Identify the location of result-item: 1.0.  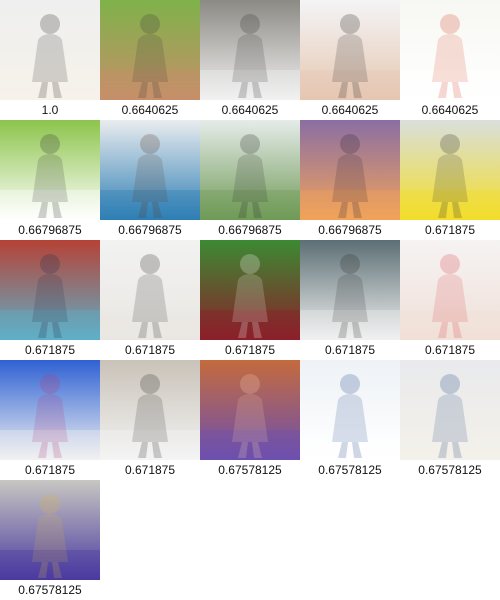
(50, 60).